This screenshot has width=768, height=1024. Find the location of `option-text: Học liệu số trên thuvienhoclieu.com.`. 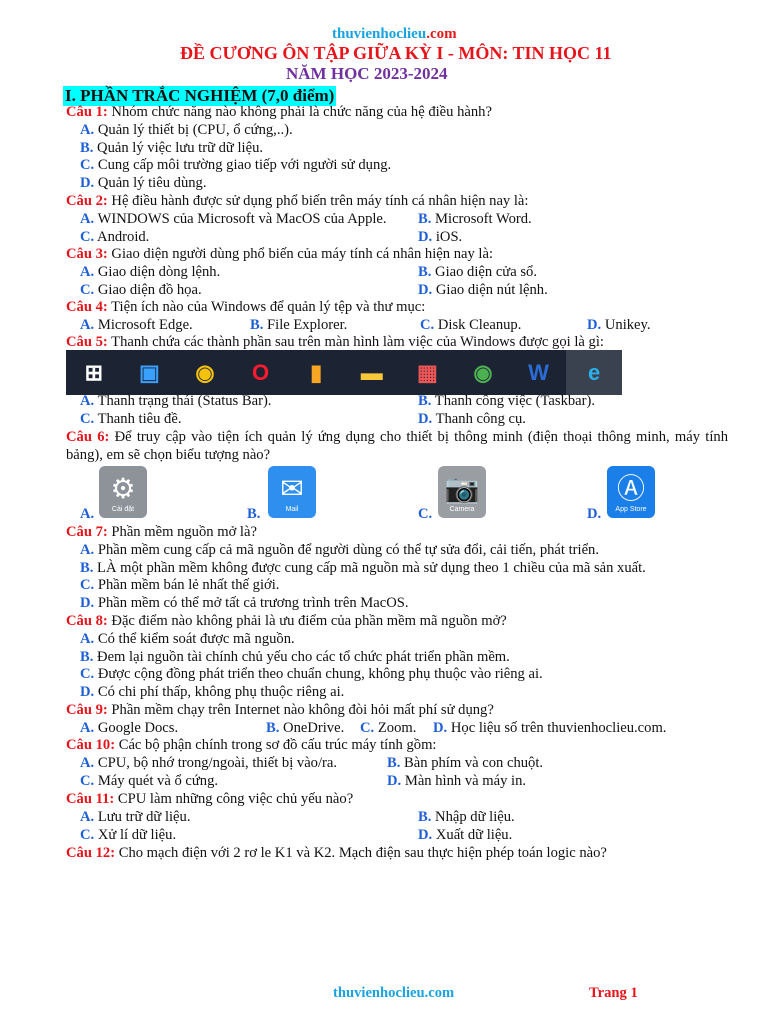

option-text: Học liệu số trên thuvienhoclieu.com. is located at coordinates (557, 727).